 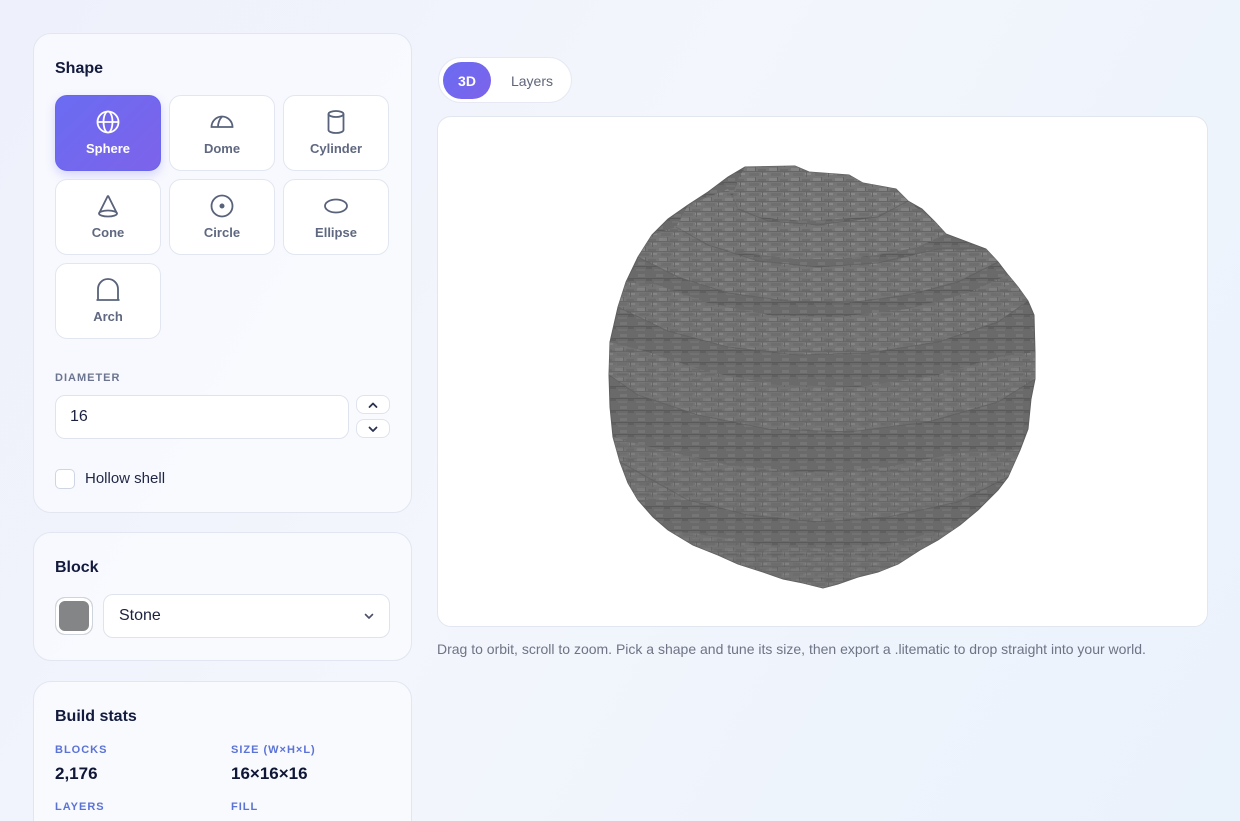 I want to click on shape-button-sphere: Sphere, so click(x=108, y=133).